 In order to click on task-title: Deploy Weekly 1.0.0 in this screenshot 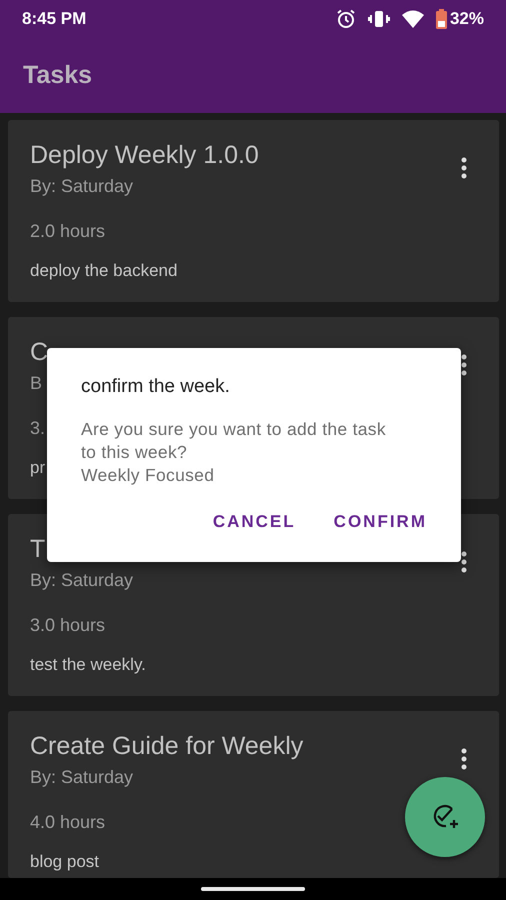, I will do `click(144, 155)`.